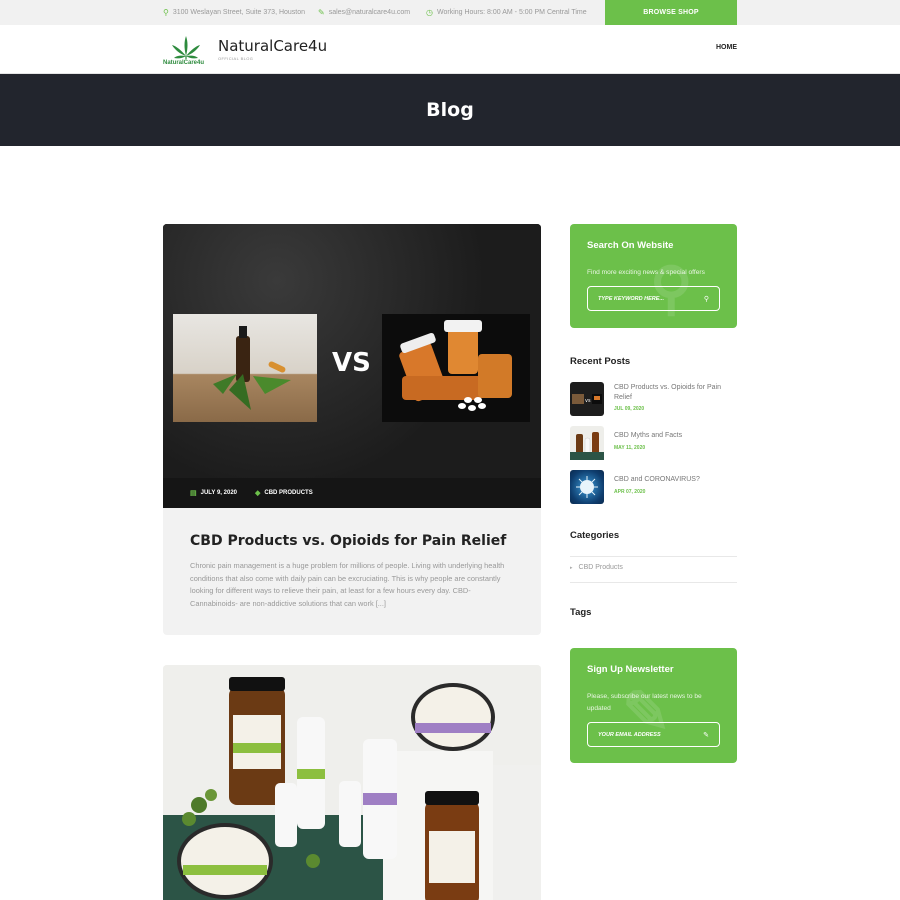  Describe the element at coordinates (166, 12) in the screenshot. I see `map-pin-icon: ⚲` at that location.